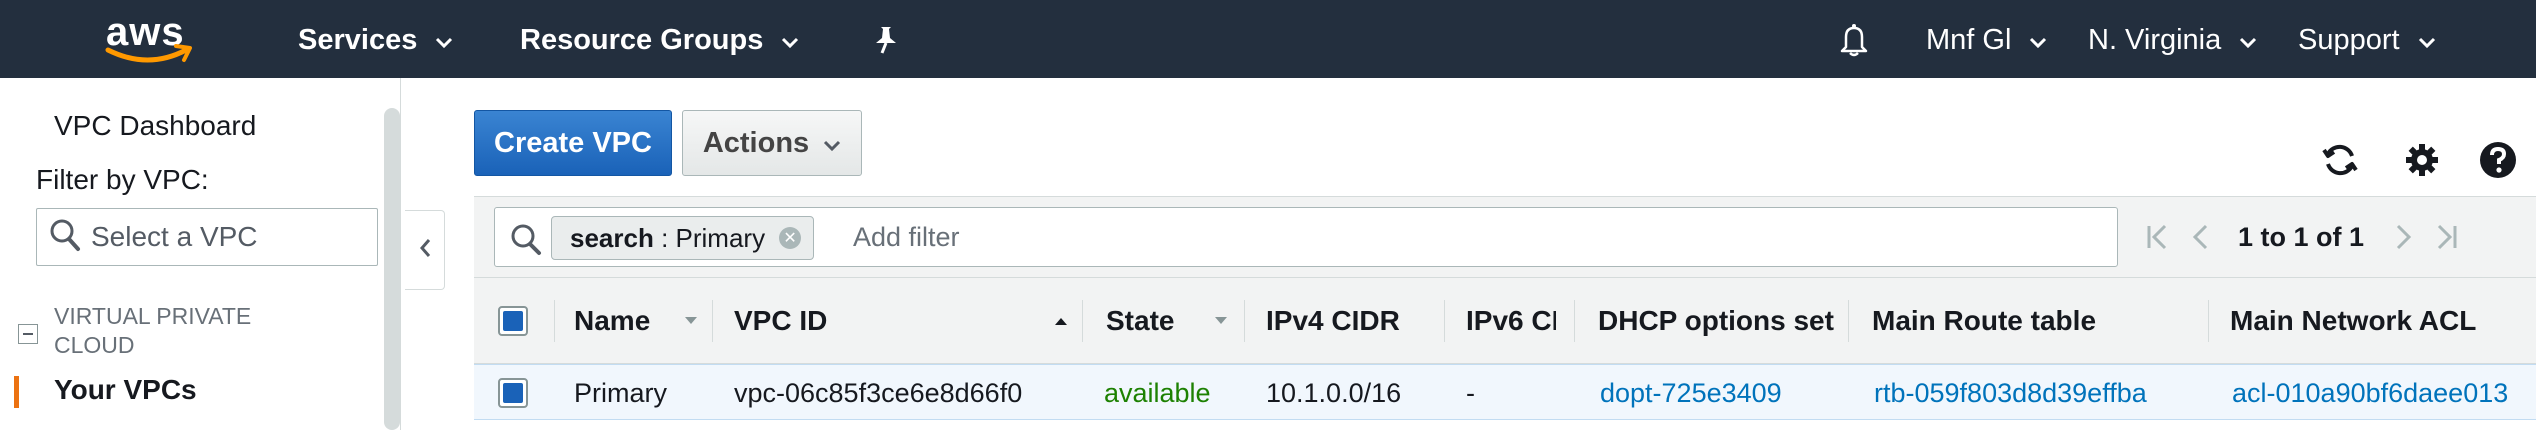  I want to click on sidebar-item-vpc-dashboard: VPC Dashboard, so click(155, 126).